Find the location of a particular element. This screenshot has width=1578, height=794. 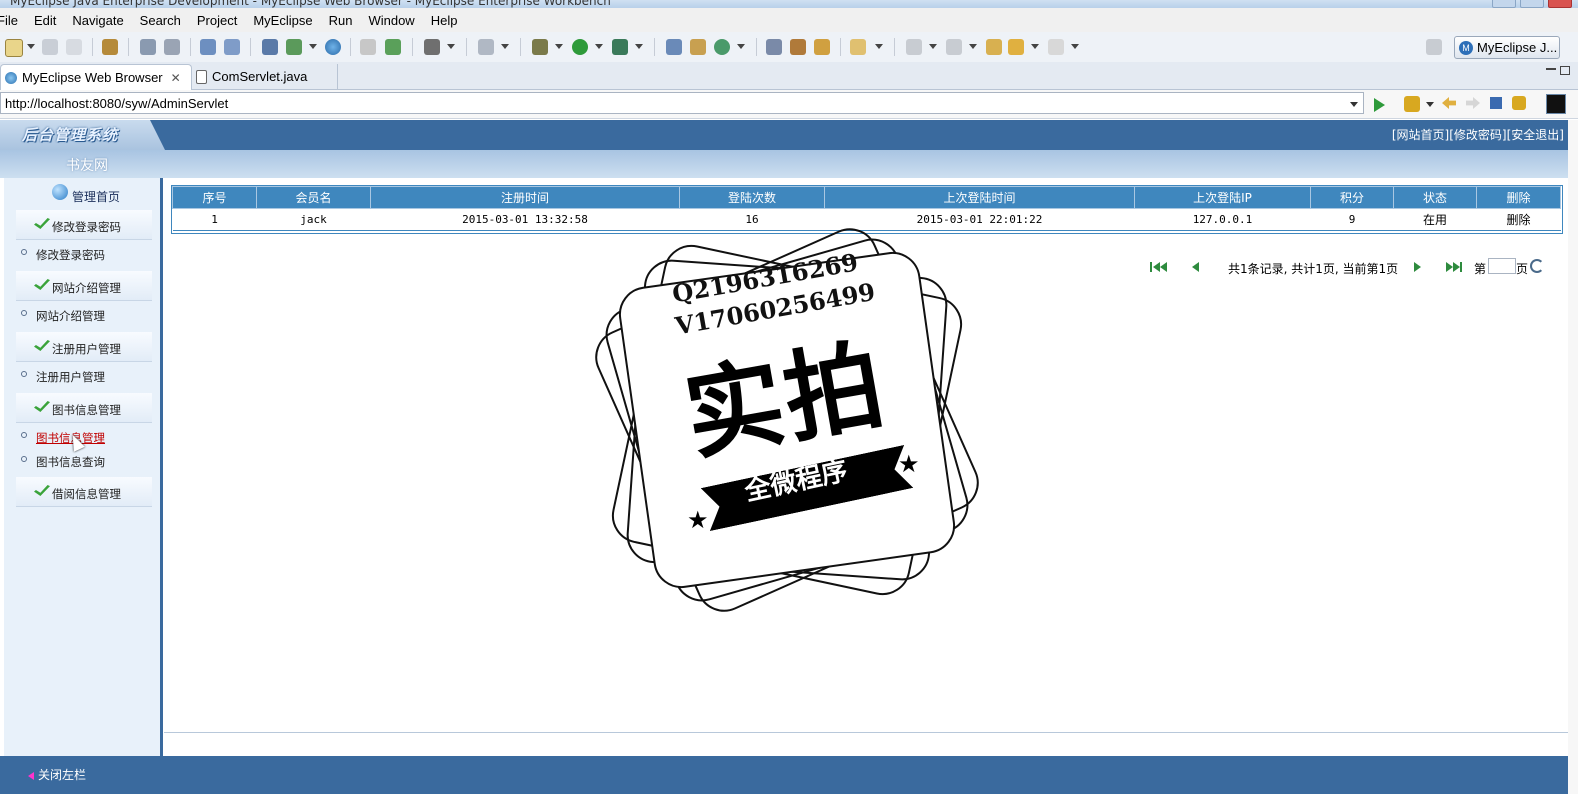

bookmark-icon is located at coordinates (1412, 104).